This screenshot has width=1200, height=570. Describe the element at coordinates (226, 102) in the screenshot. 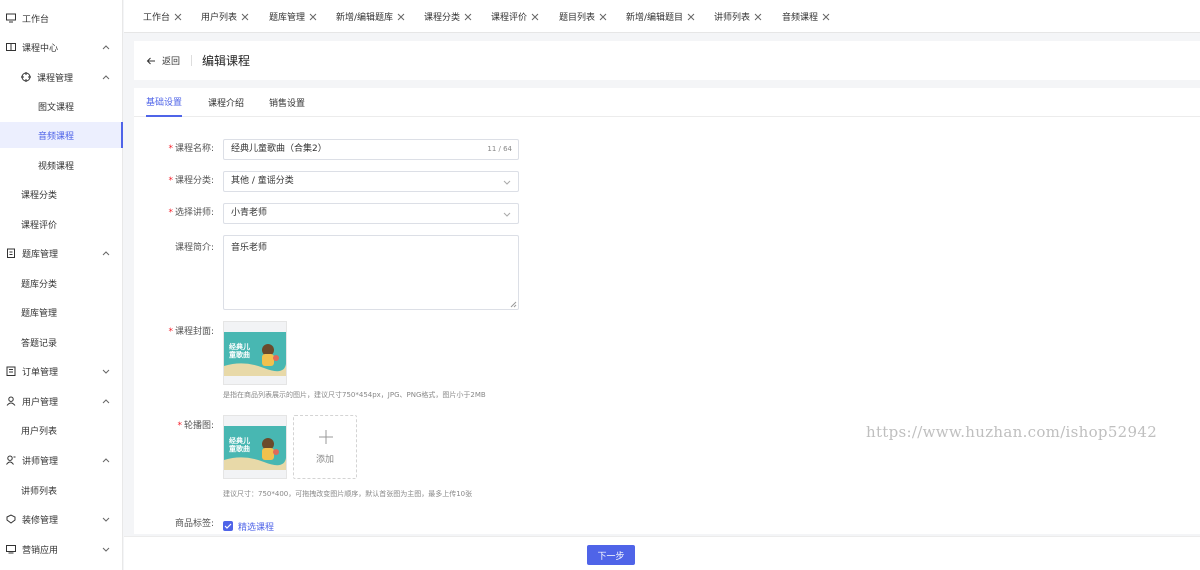

I see `tab-course-intro: 课程介绍` at that location.